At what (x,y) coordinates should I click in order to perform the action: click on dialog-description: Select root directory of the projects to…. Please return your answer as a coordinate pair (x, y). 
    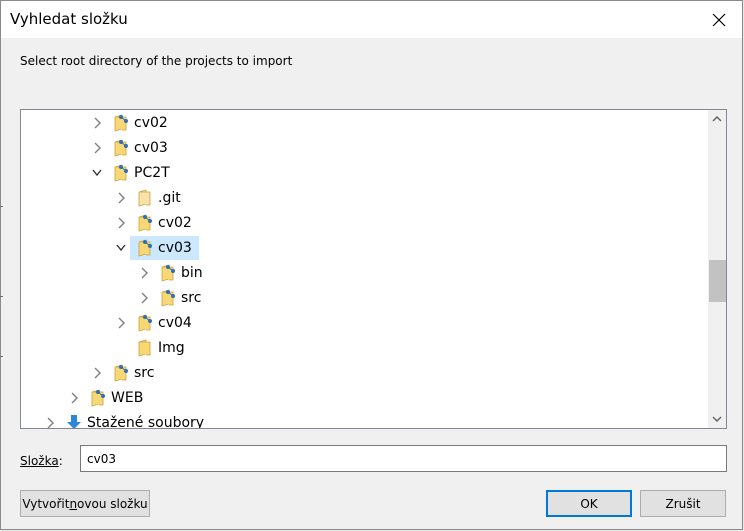
    Looking at the image, I should click on (156, 61).